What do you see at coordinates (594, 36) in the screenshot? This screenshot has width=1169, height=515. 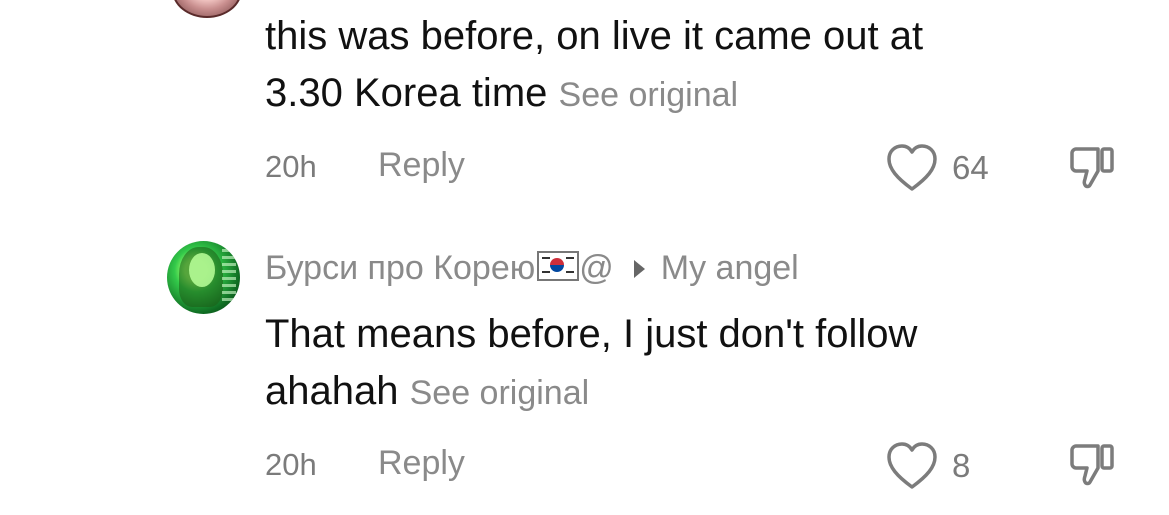 I see `comment-text-line-1: this was before, on live it came out at` at bounding box center [594, 36].